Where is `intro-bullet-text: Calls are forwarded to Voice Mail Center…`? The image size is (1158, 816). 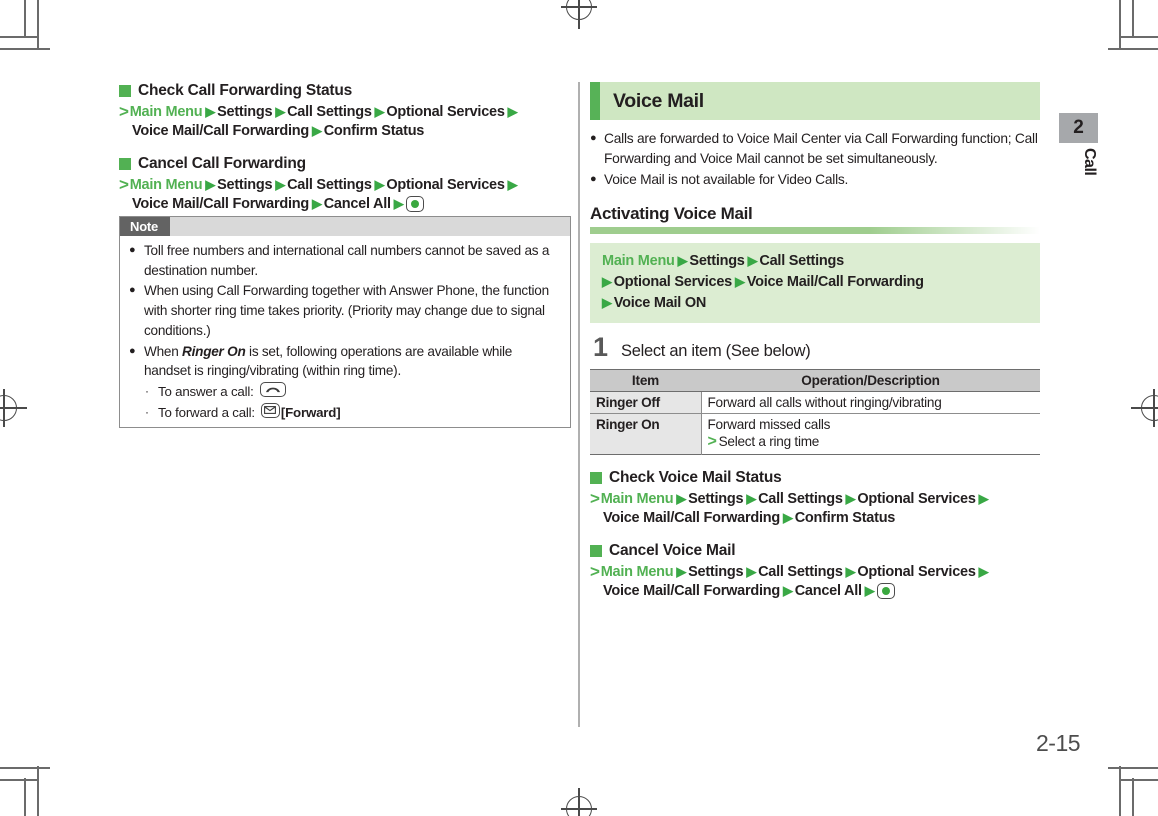
intro-bullet-text: Calls are forwarded to Voice Mail Center… is located at coordinates (821, 149).